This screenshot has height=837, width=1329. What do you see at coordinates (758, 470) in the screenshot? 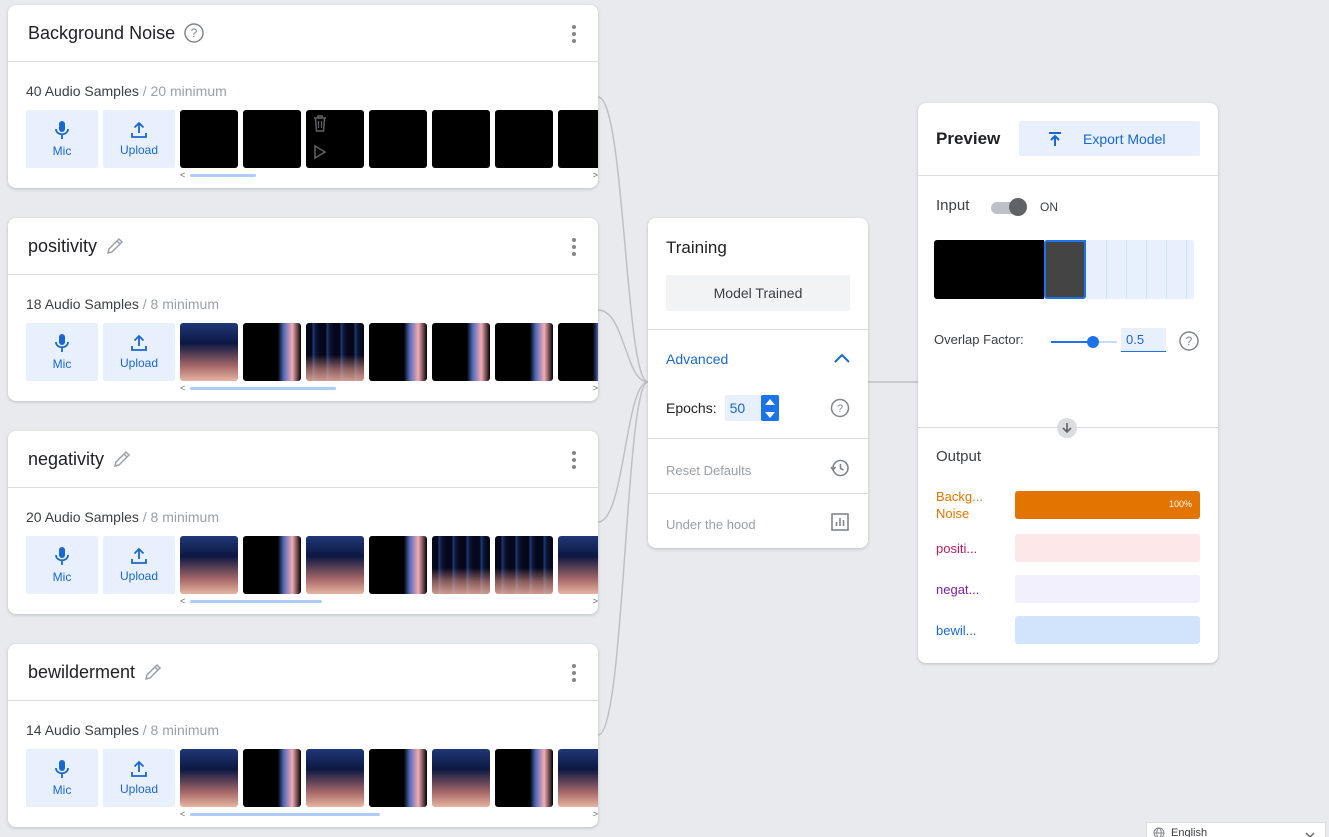
I see `reset-defaults-button: Reset Defaults` at bounding box center [758, 470].